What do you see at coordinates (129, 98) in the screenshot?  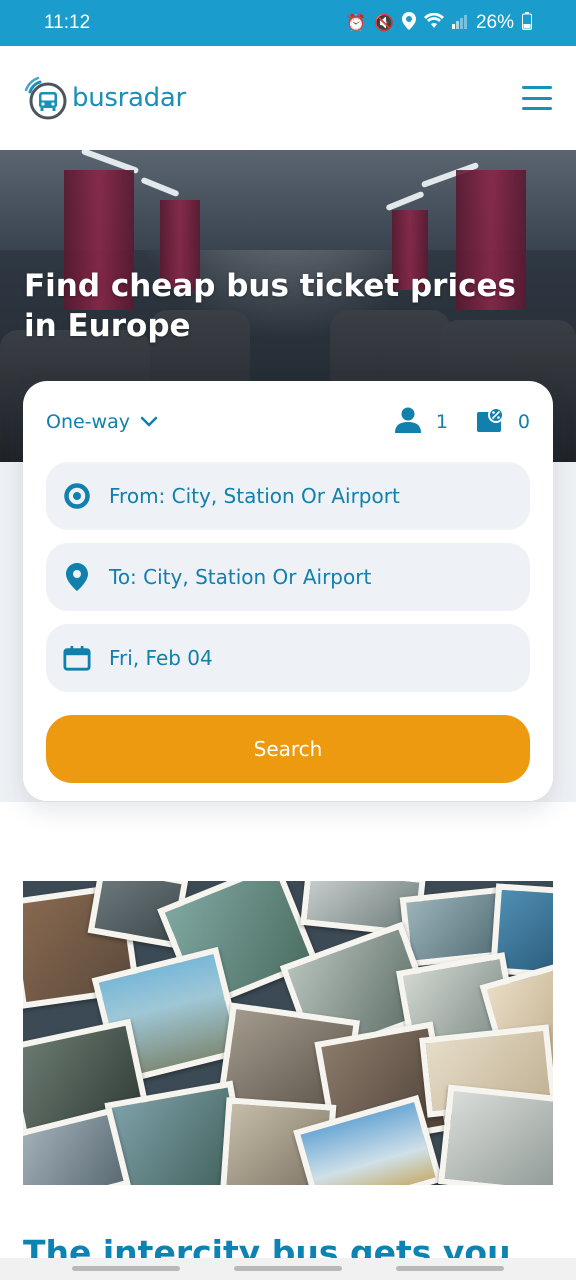 I see `logo-text: busradar` at bounding box center [129, 98].